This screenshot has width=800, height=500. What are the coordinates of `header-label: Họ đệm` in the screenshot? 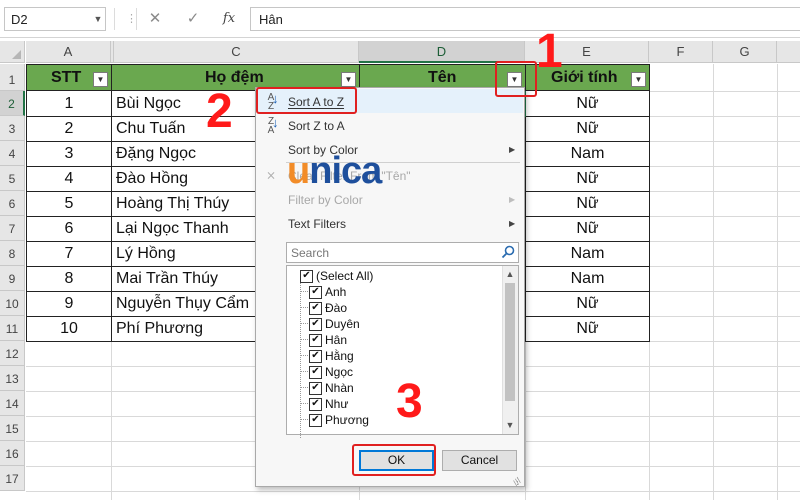 It's located at (234, 77).